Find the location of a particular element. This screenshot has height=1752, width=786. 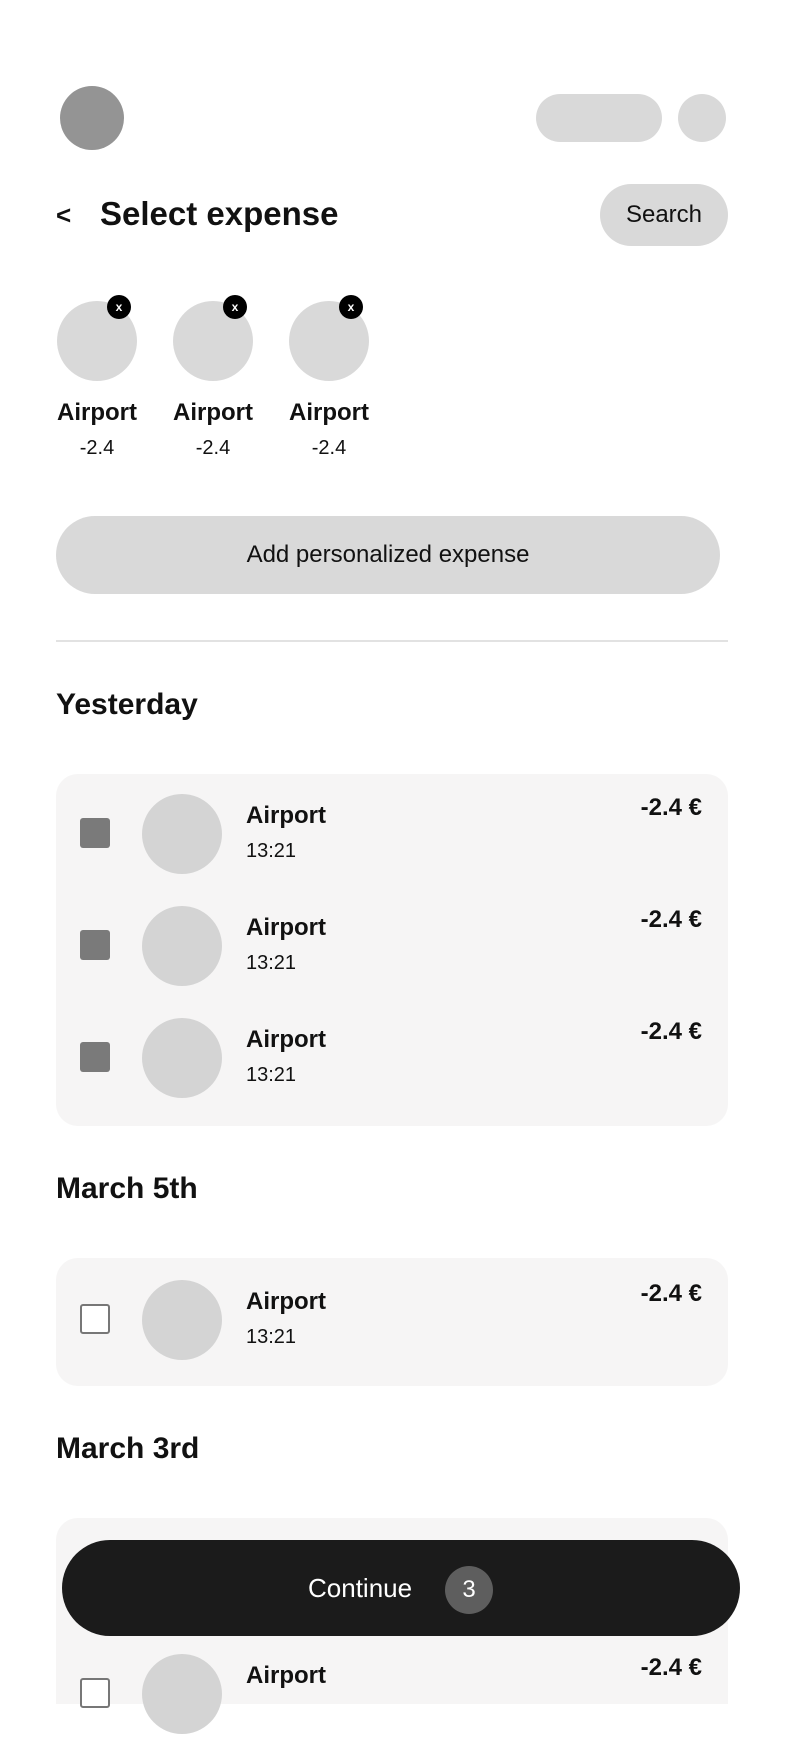

top-circle-placeholder is located at coordinates (702, 118).